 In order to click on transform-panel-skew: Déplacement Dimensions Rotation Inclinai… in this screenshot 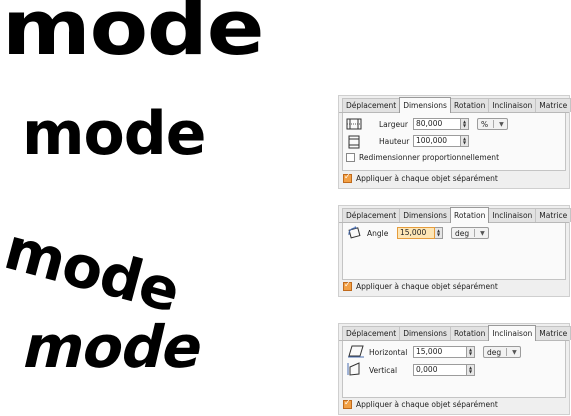, I will do `click(454, 369)`.